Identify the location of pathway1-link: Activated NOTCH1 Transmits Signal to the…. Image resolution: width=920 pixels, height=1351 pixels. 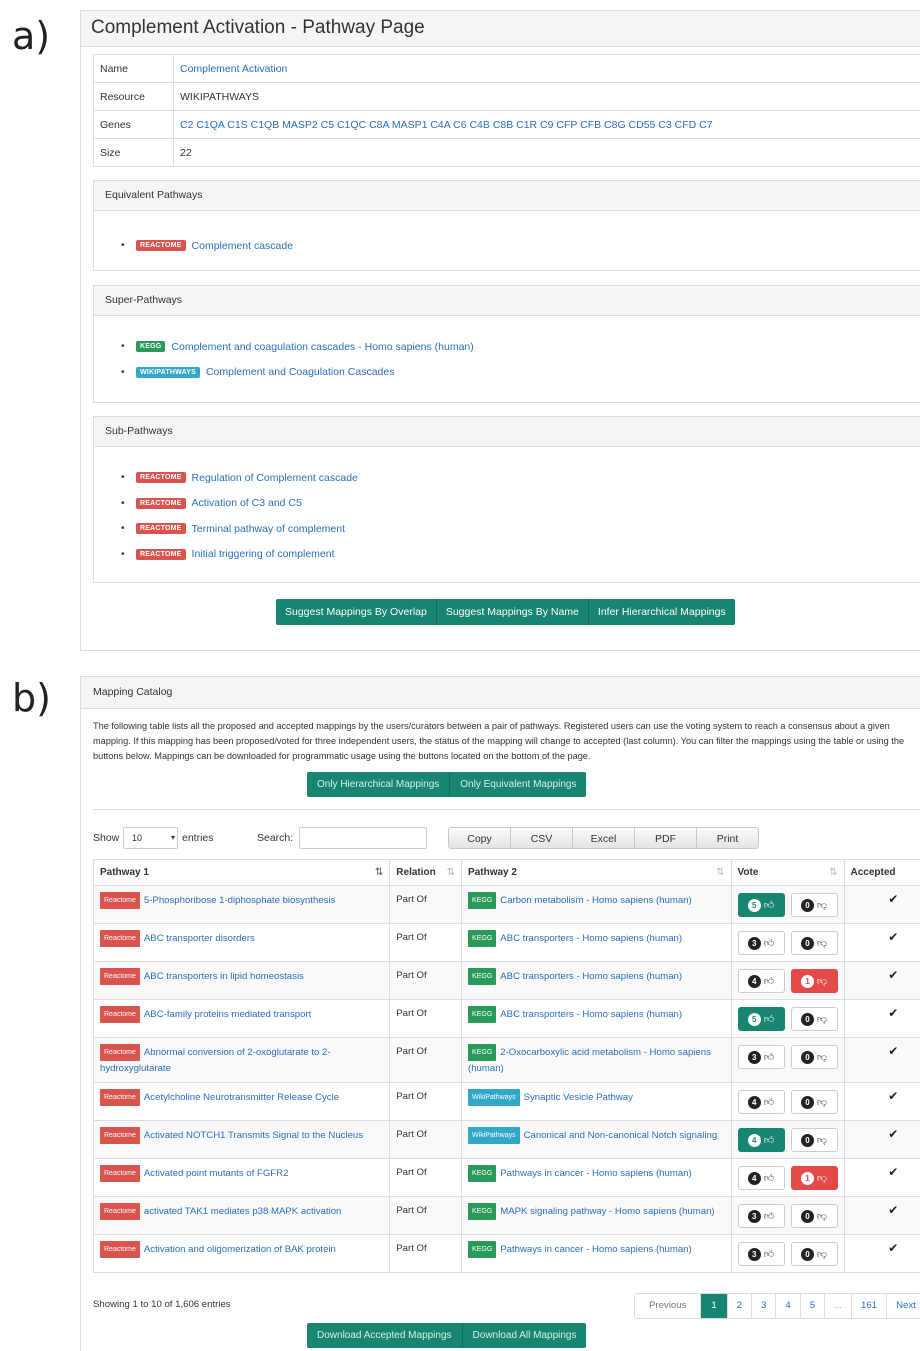
(253, 1135).